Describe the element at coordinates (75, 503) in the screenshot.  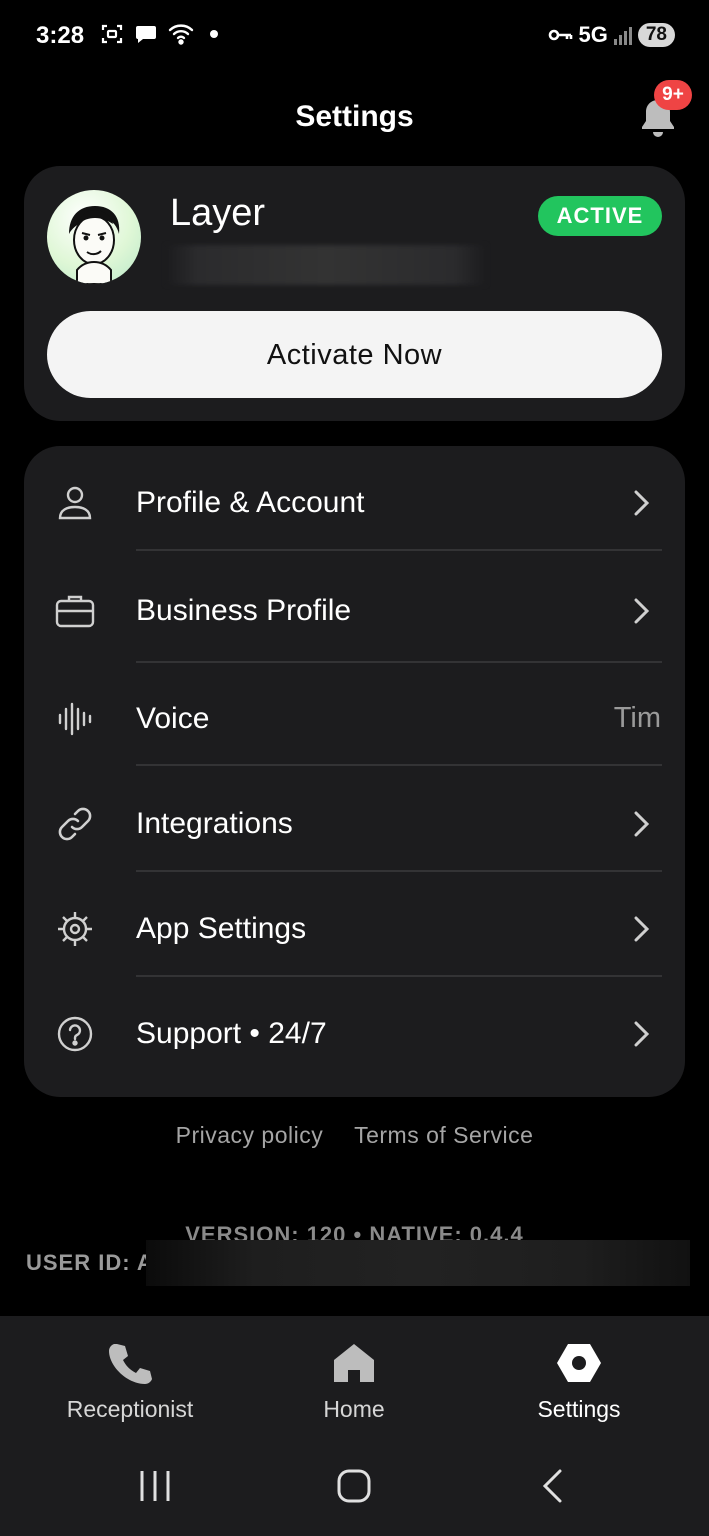
I see `person-icon` at that location.